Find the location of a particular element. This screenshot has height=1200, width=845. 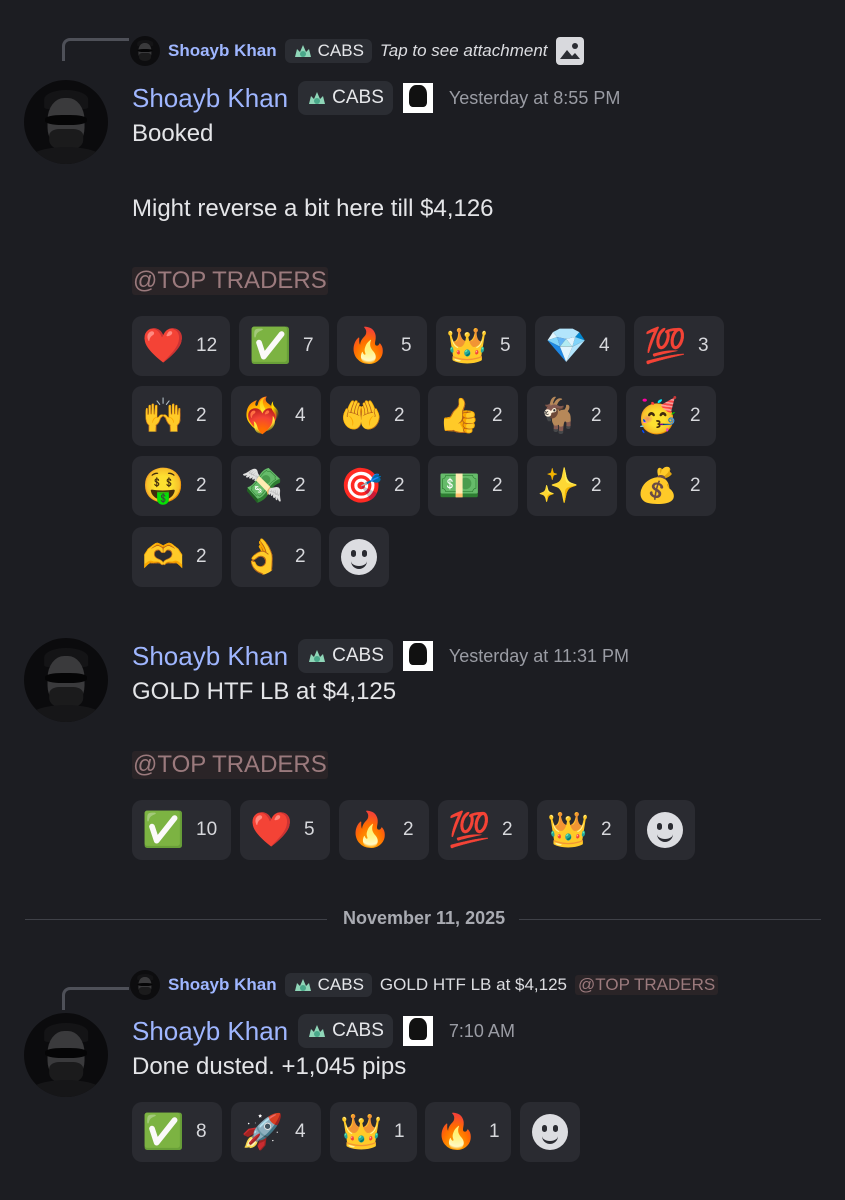

reaction-crown: 👑 2 is located at coordinates (582, 830).